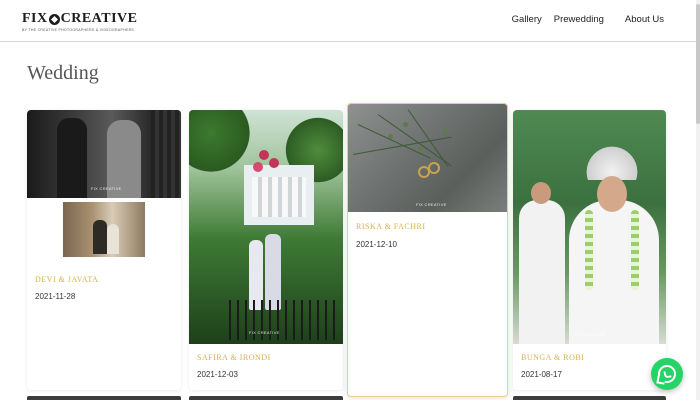 The height and width of the screenshot is (400, 700). Describe the element at coordinates (612, 194) in the screenshot. I see `photo-figure-bride-head` at that location.